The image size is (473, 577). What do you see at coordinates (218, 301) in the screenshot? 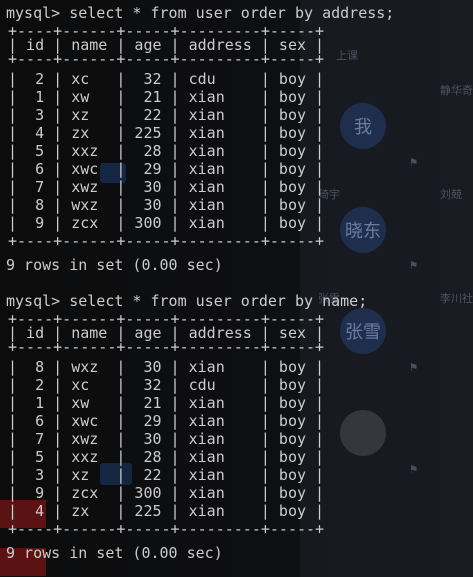
I see `sql-command: select * from user order by name;` at bounding box center [218, 301].